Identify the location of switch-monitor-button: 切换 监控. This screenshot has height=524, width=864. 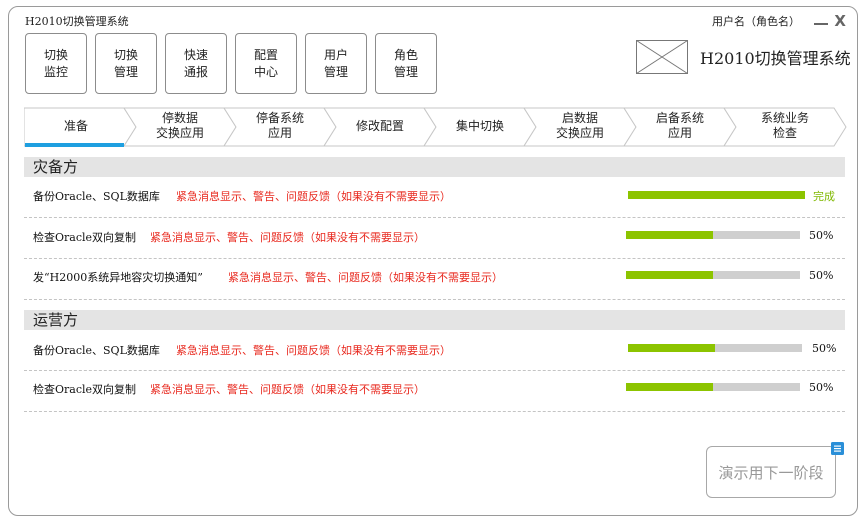
(56, 63).